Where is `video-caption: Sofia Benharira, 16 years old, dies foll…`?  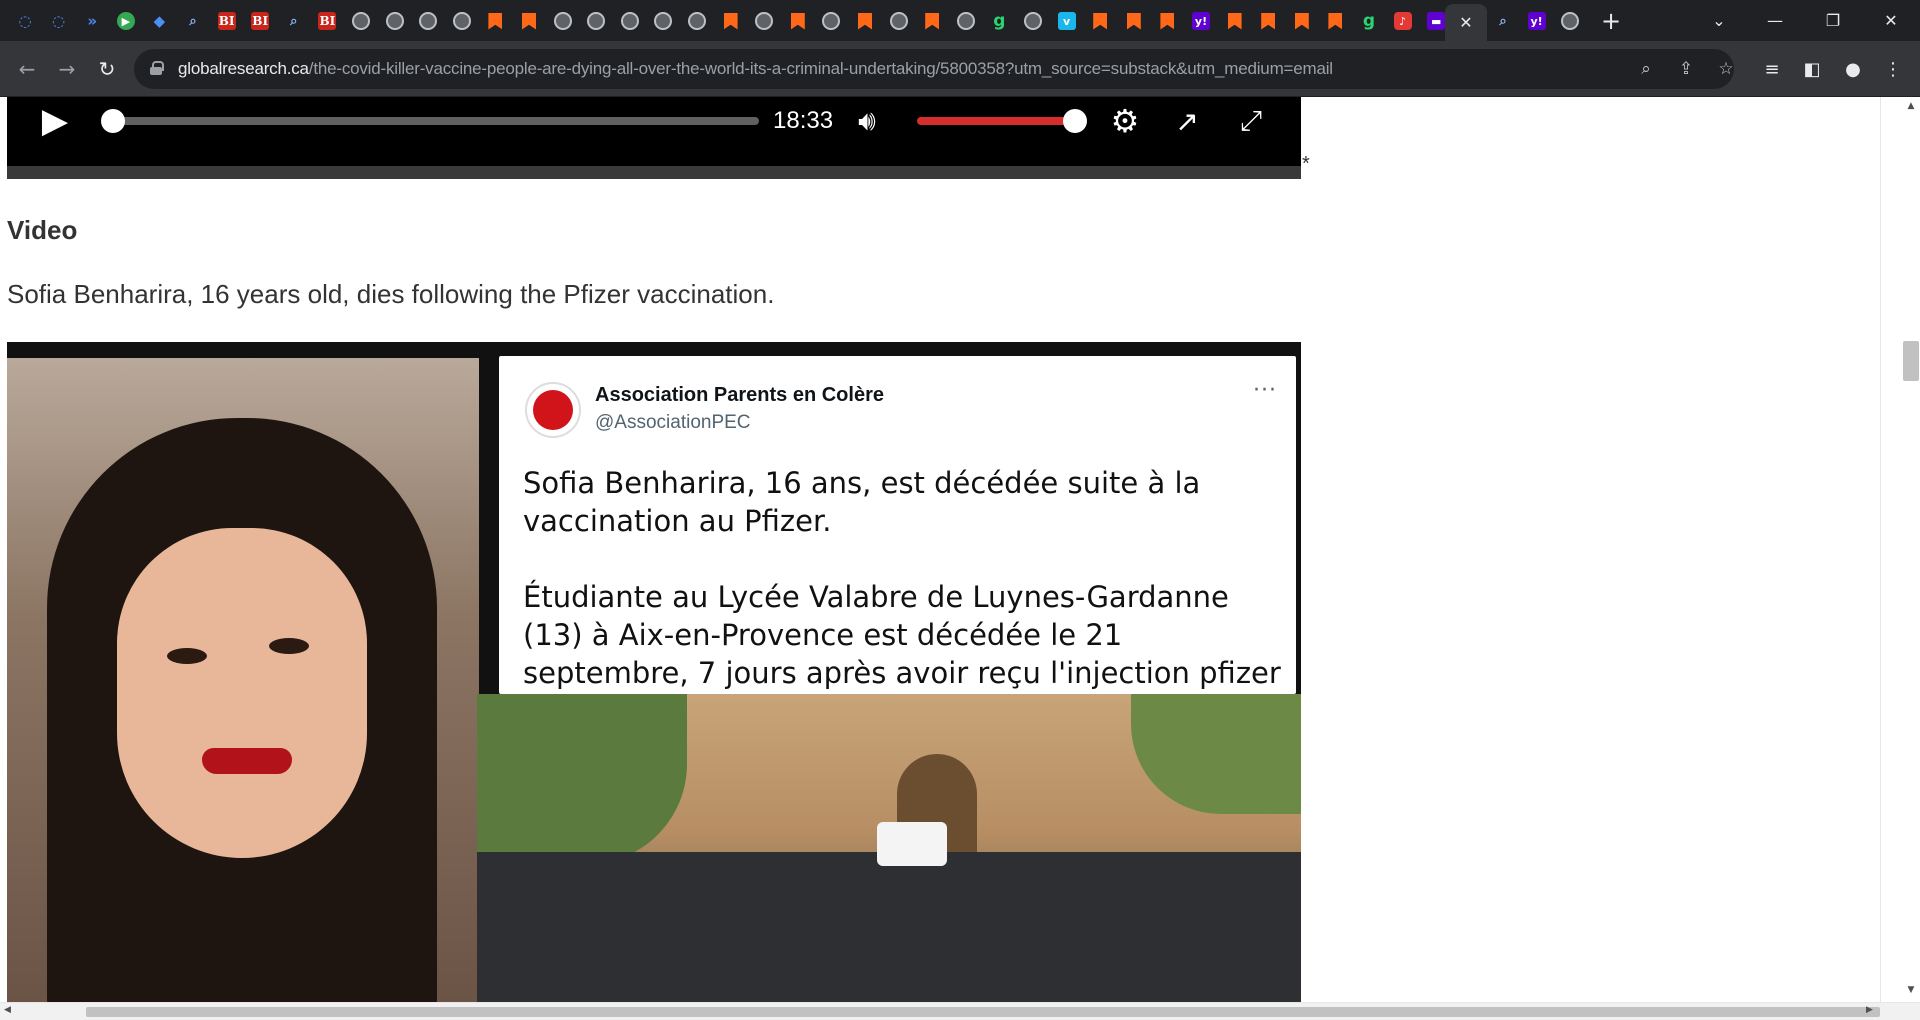 video-caption: Sofia Benharira, 16 years old, dies foll… is located at coordinates (391, 294).